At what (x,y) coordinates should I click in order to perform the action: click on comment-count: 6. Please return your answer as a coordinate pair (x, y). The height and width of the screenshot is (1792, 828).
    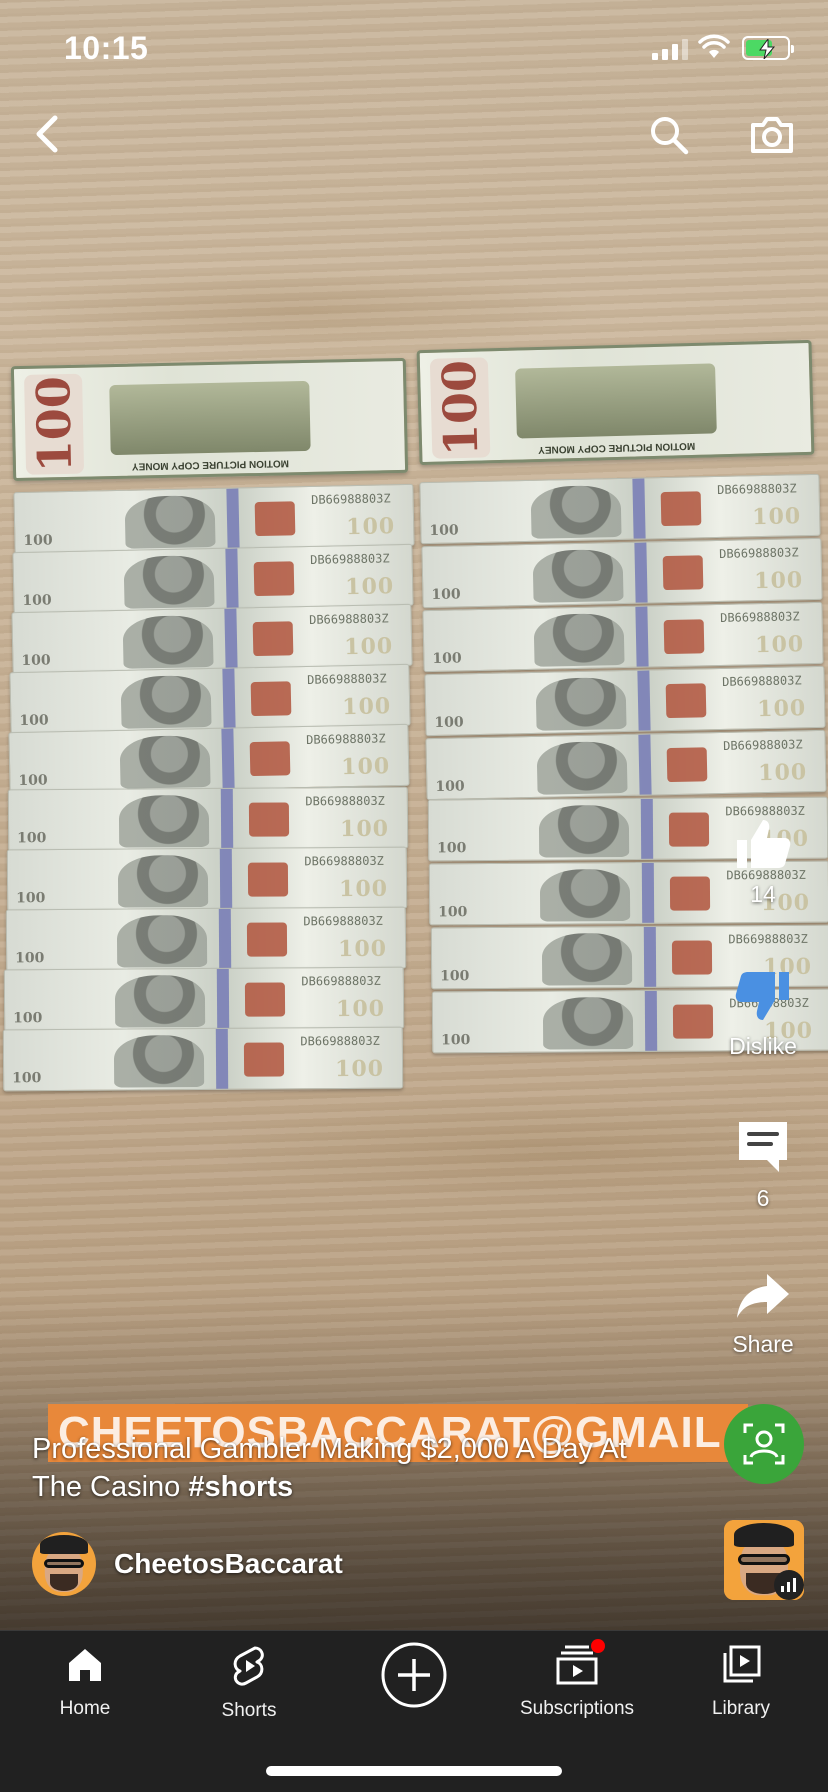
    Looking at the image, I should click on (763, 1198).